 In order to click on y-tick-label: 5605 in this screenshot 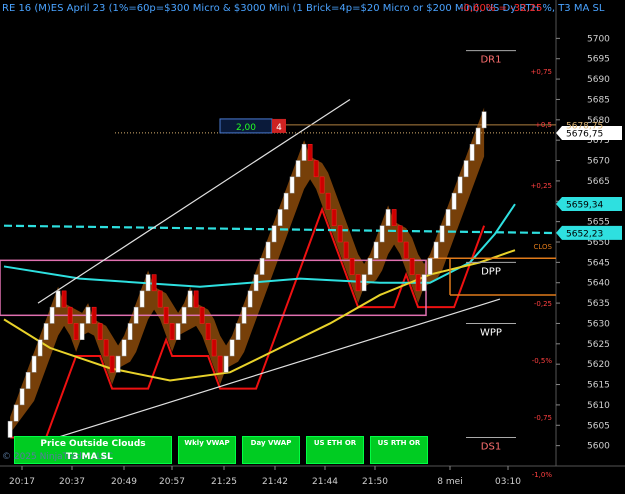, I will do `click(598, 426)`.